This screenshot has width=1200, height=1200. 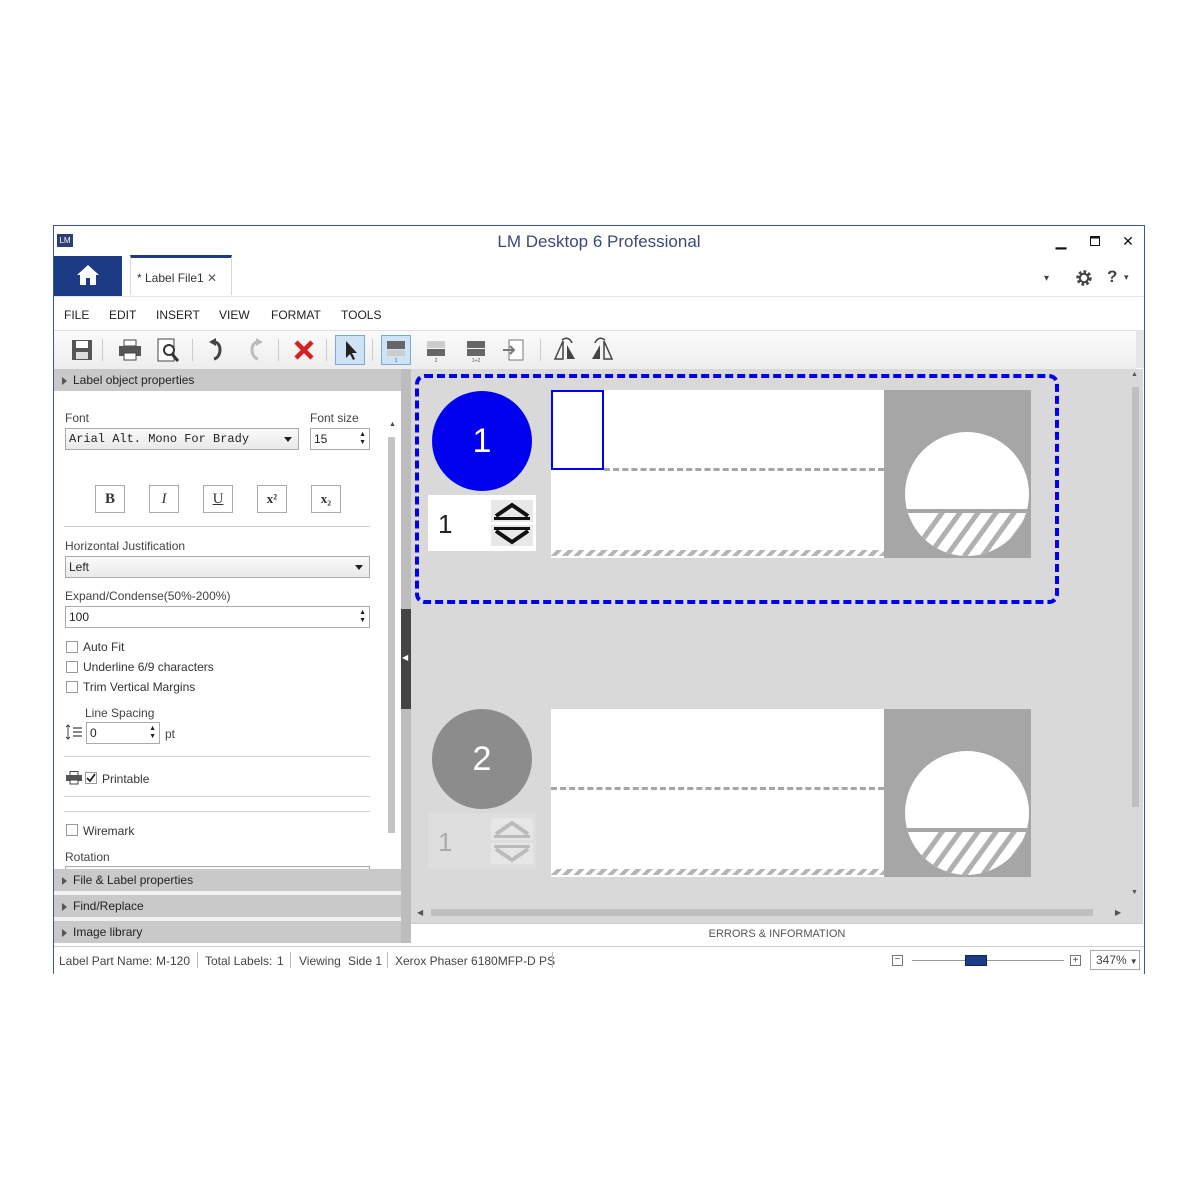 I want to click on menu-tools: TOOLS, so click(x=361, y=315).